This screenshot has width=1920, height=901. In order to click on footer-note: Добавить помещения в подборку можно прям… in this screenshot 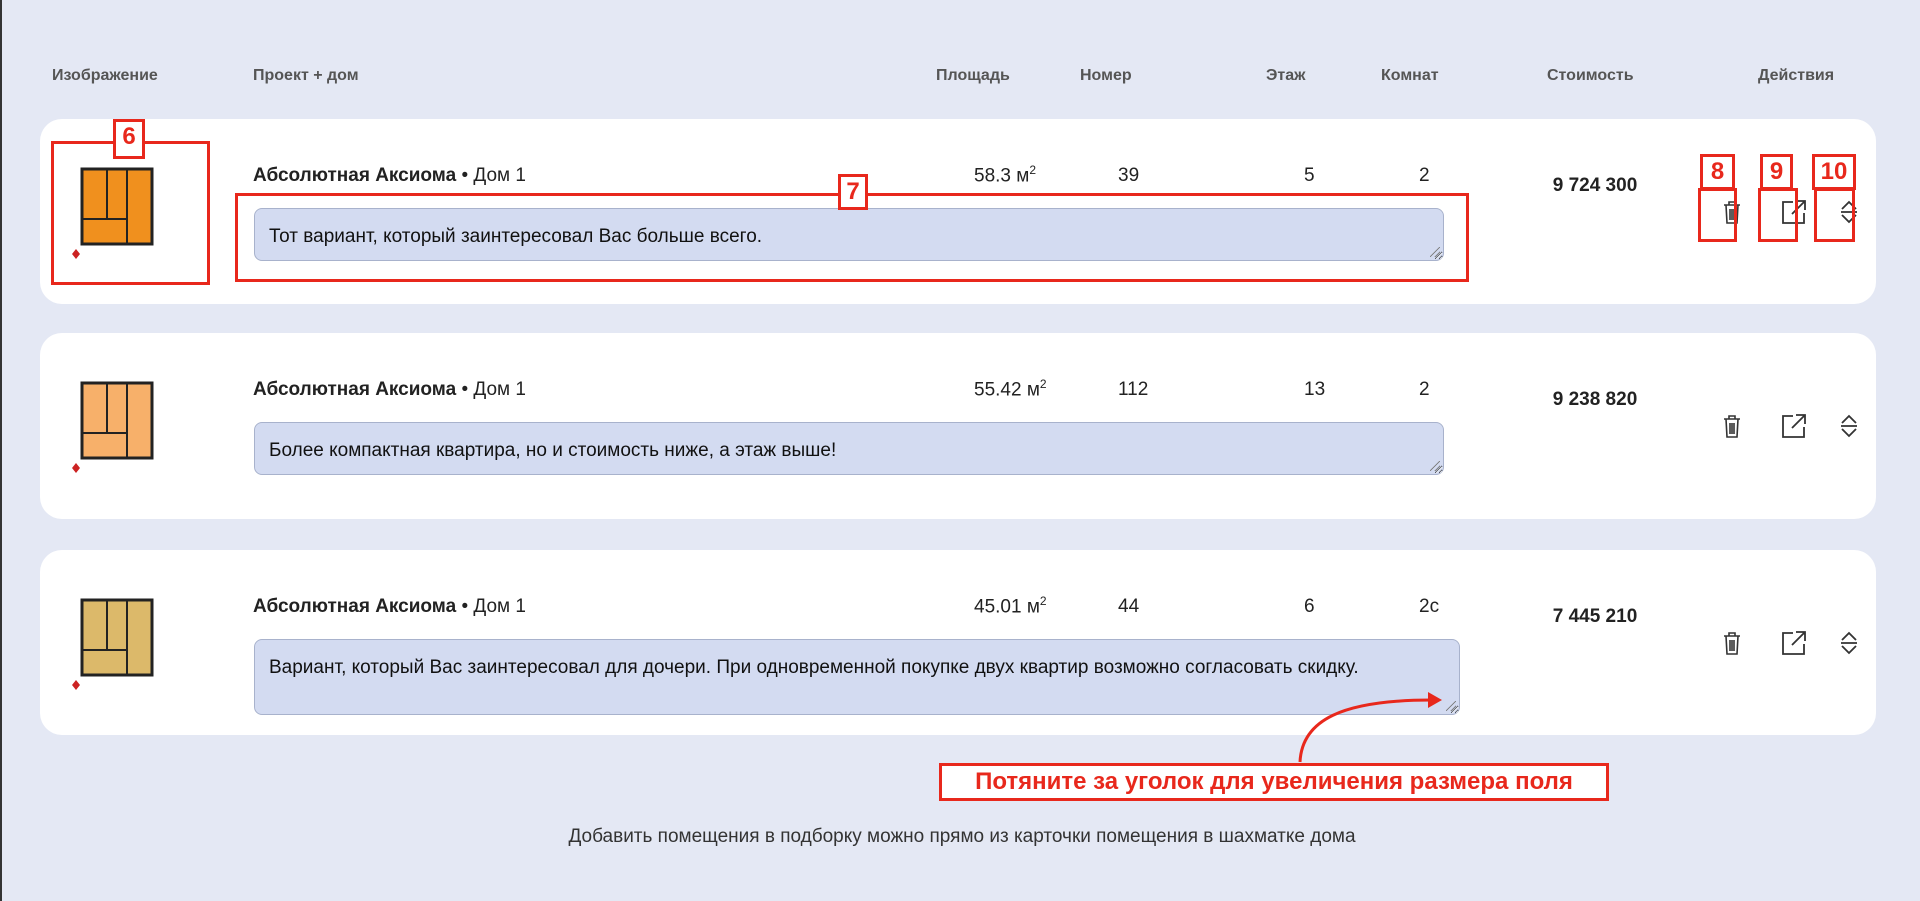, I will do `click(962, 836)`.